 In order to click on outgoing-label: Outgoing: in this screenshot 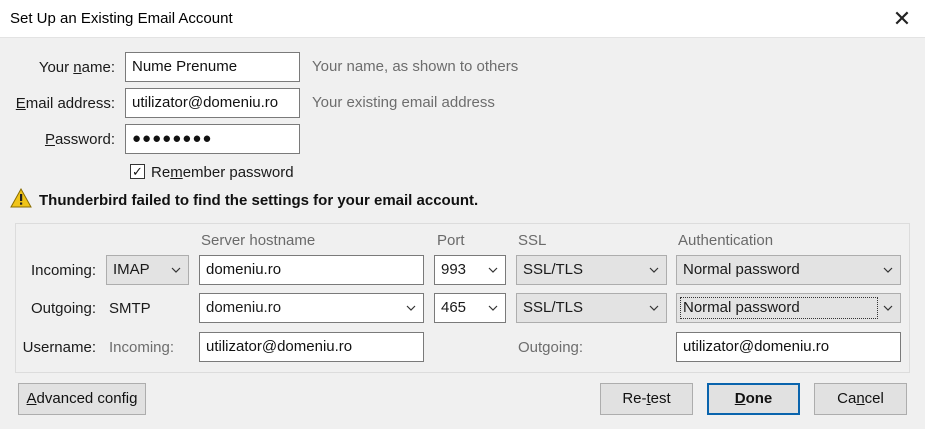, I will do `click(63, 308)`.